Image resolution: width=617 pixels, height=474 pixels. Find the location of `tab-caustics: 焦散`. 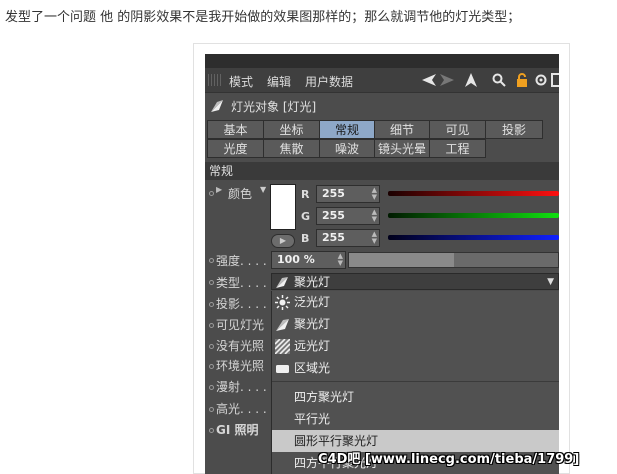

tab-caustics: 焦散 is located at coordinates (291, 148).